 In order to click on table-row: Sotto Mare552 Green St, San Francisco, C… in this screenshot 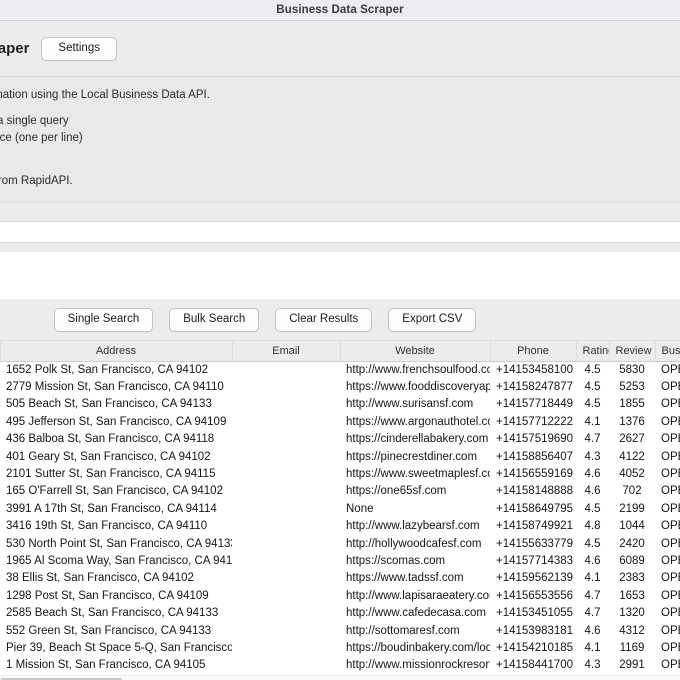, I will do `click(340, 631)`.